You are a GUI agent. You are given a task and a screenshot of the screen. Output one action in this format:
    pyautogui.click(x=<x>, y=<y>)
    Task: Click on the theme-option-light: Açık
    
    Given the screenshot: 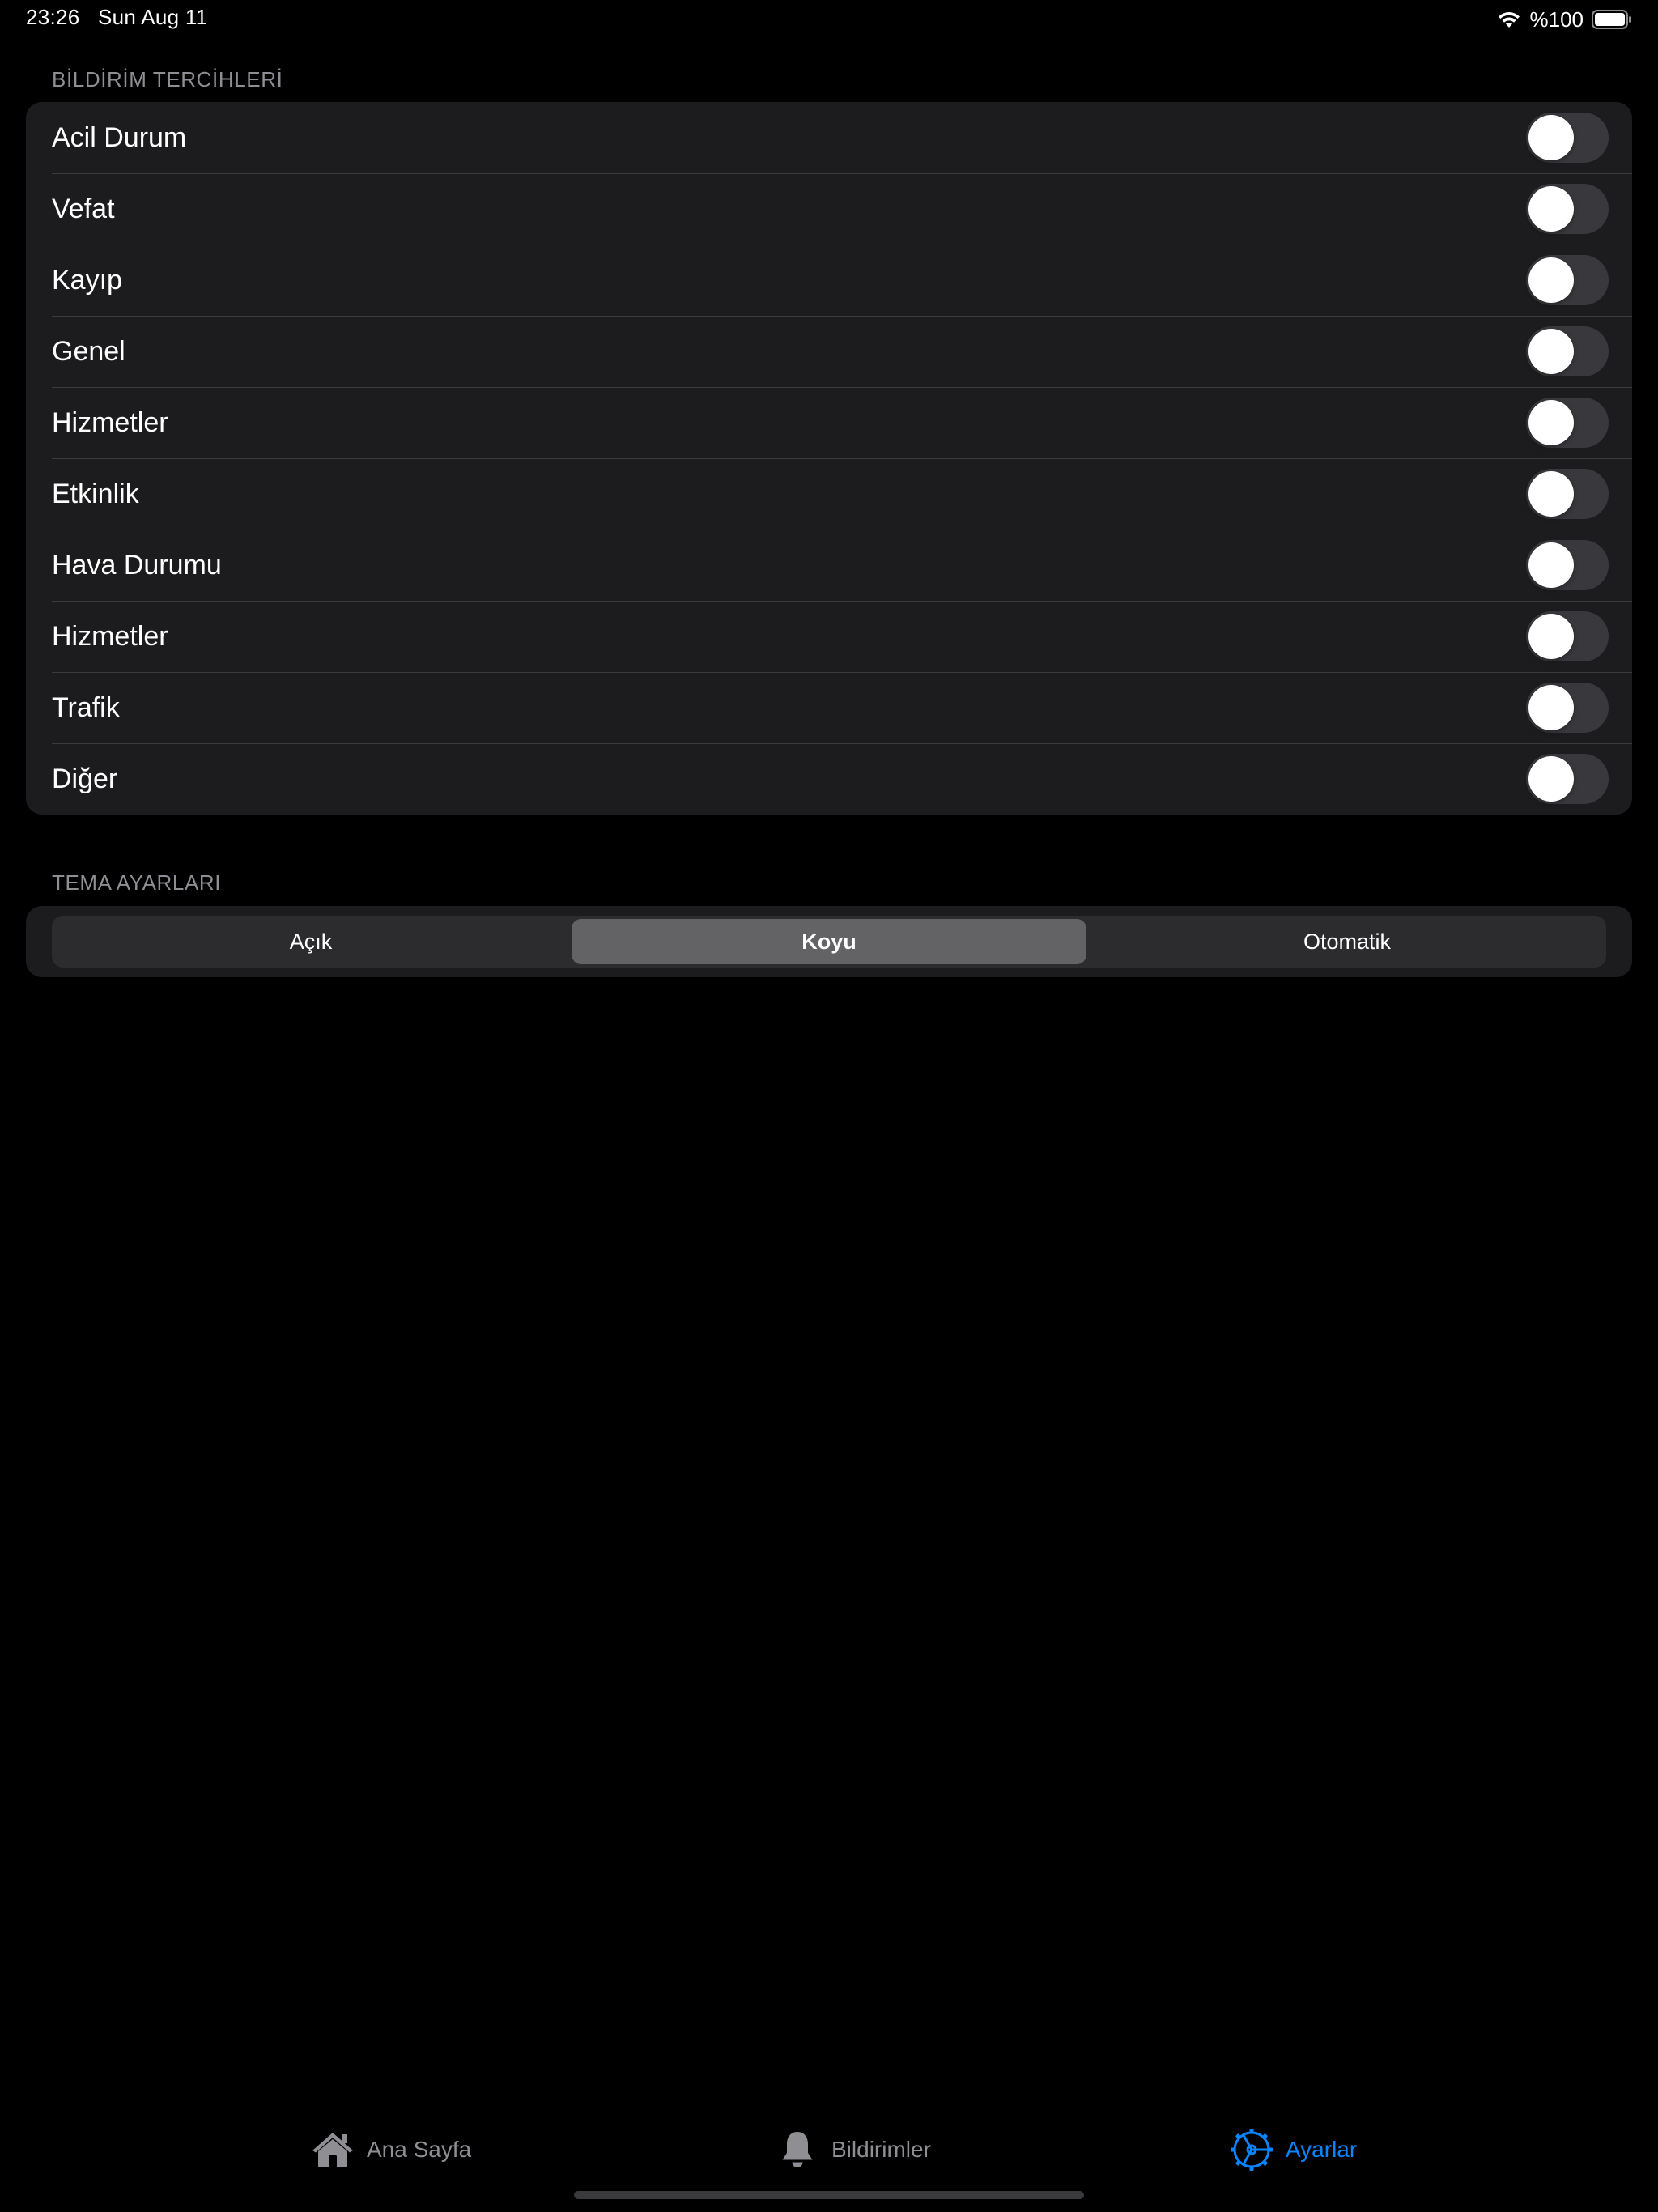 What is the action you would take?
    pyautogui.click(x=310, y=942)
    